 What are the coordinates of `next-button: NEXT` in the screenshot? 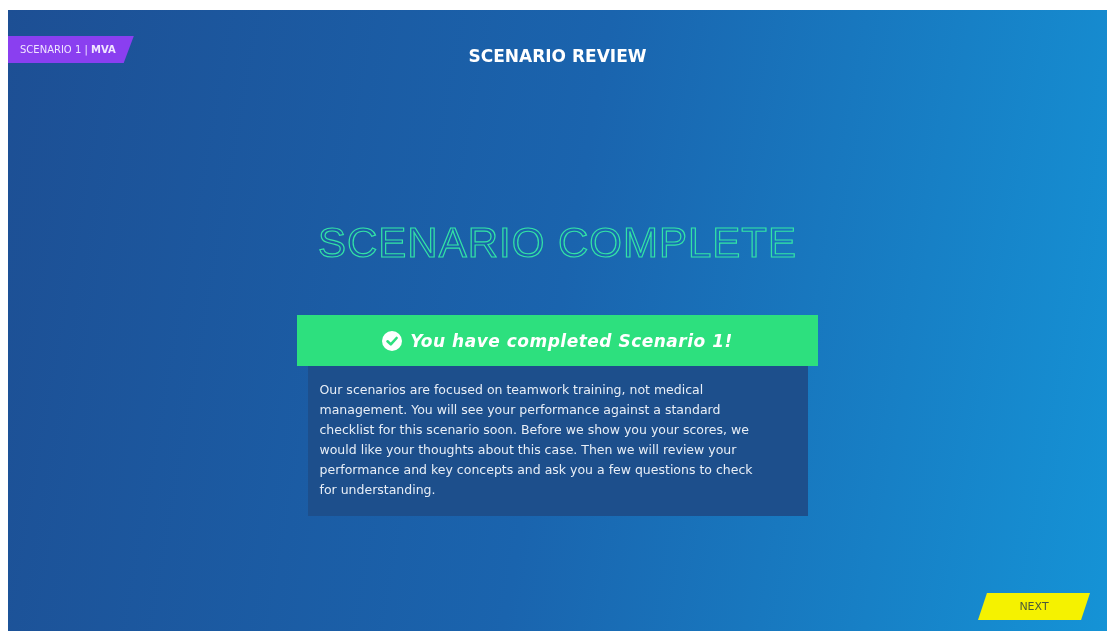 It's located at (1034, 606).